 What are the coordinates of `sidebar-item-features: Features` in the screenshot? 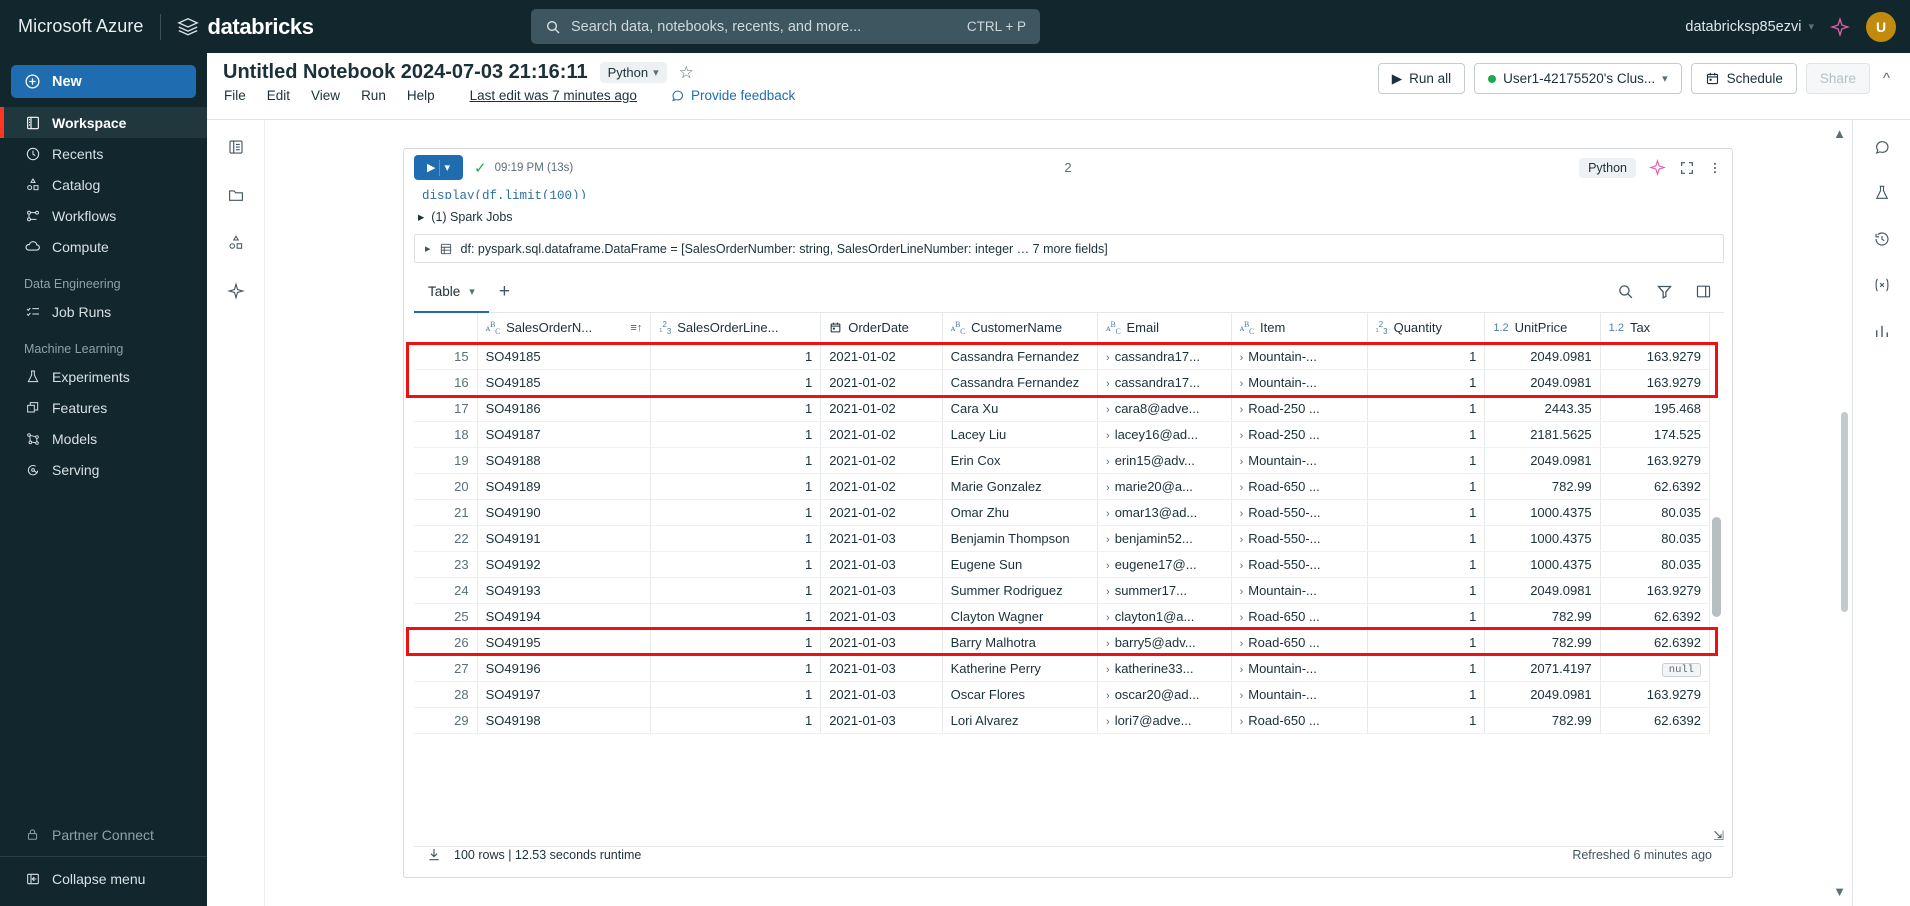 It's located at (103, 407).